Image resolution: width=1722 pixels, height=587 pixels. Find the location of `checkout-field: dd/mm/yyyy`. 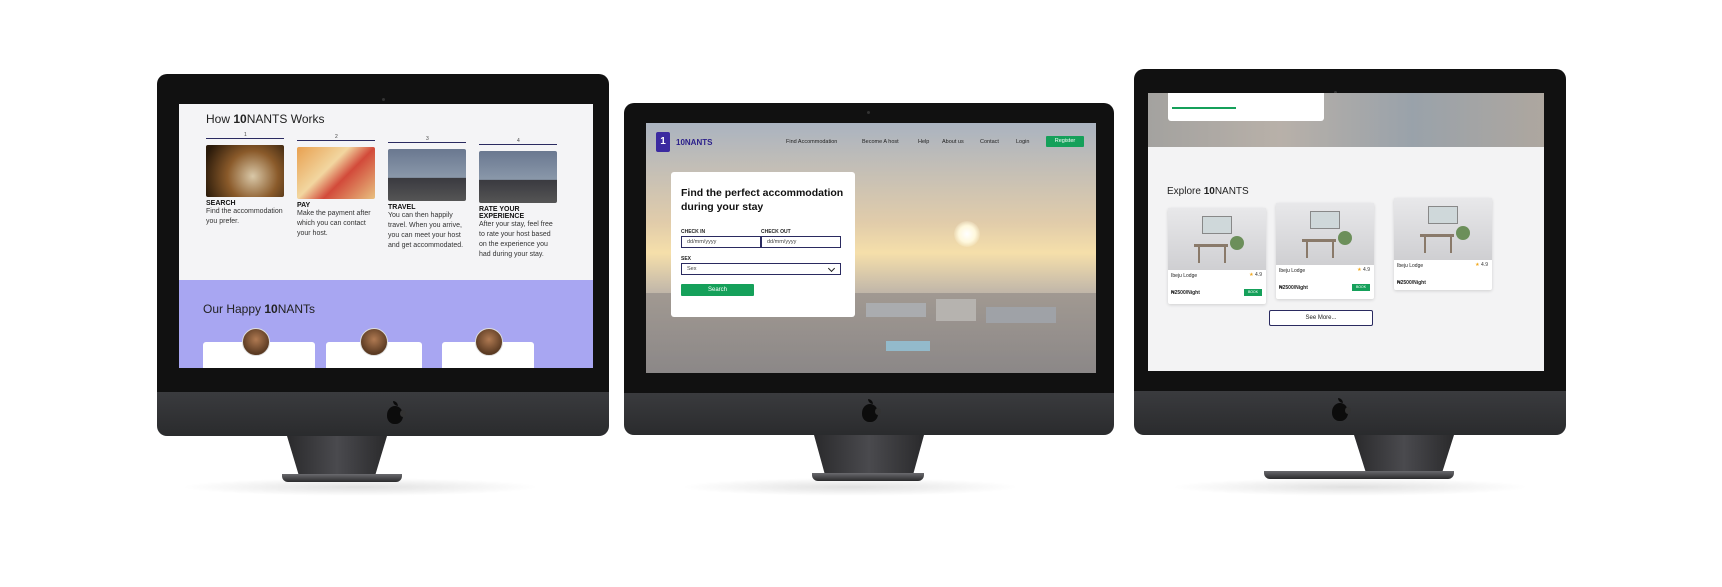

checkout-field: dd/mm/yyyy is located at coordinates (801, 242).